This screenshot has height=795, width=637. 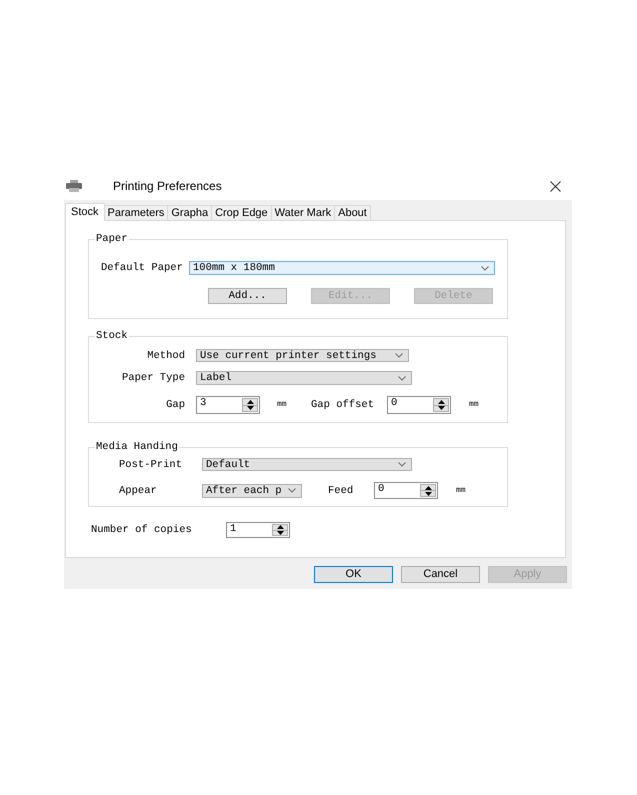 What do you see at coordinates (341, 490) in the screenshot?
I see `feed-label: Feed` at bounding box center [341, 490].